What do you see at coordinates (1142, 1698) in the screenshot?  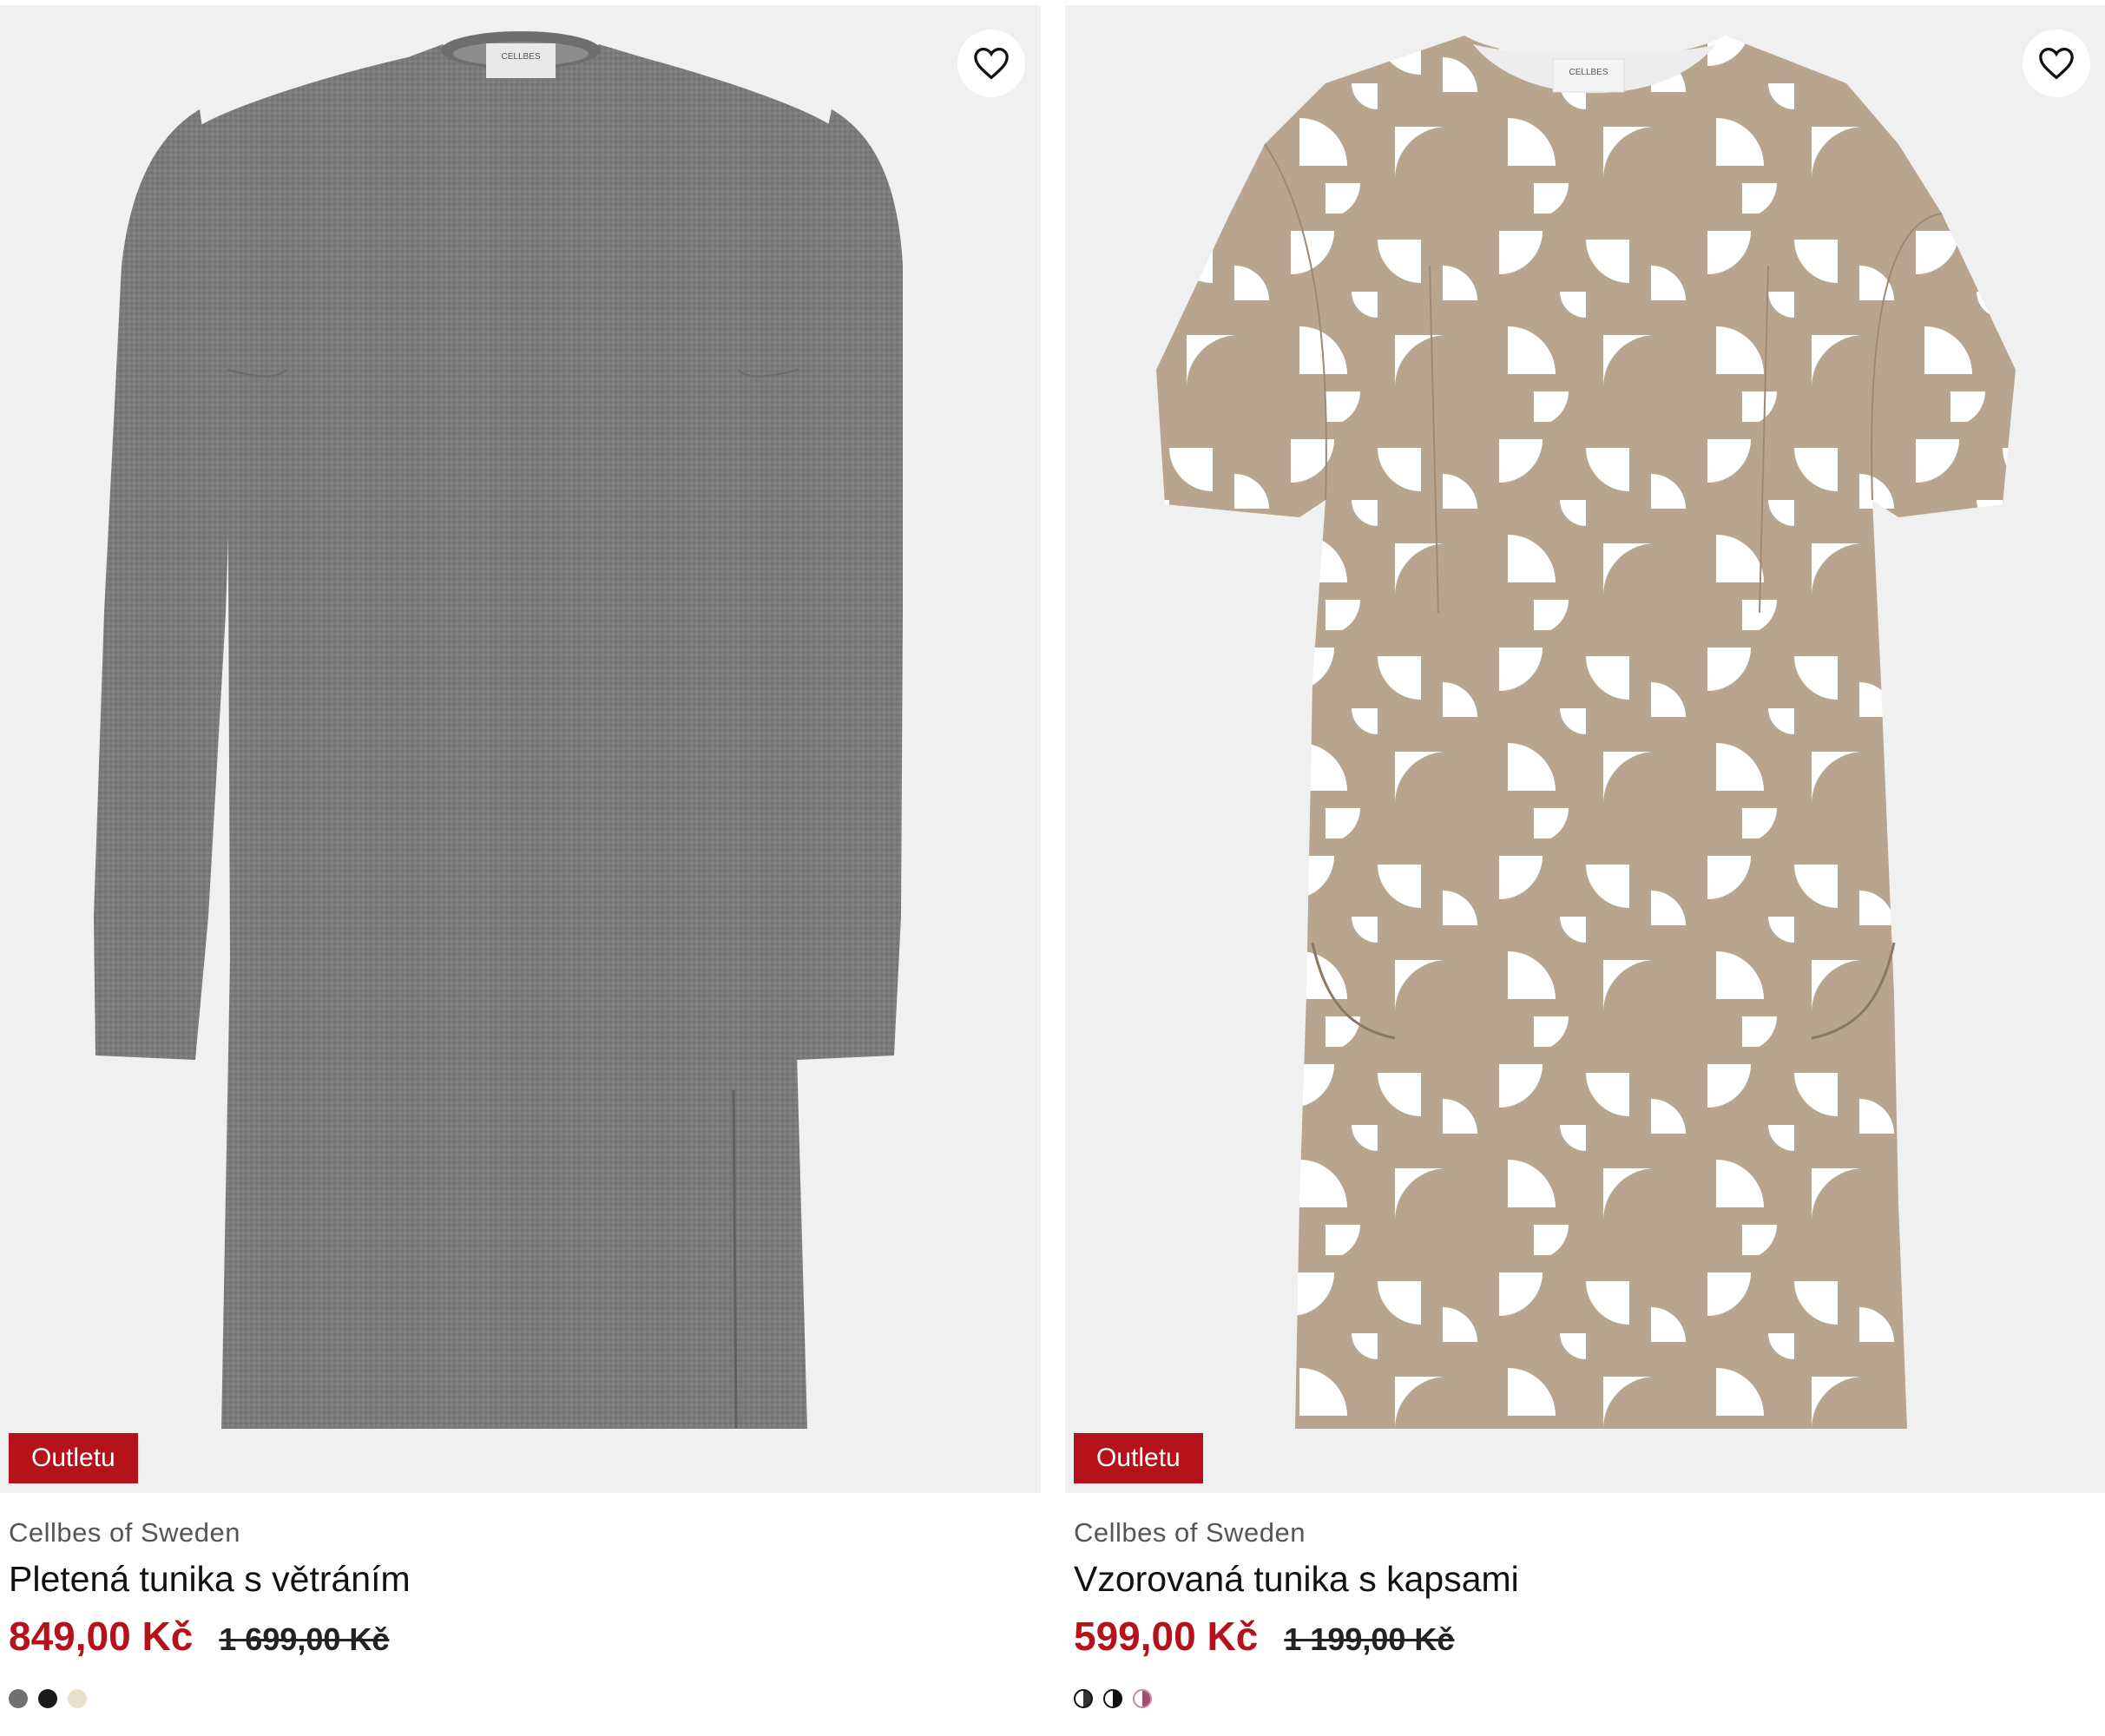 I see `color-swatch-pink-white` at bounding box center [1142, 1698].